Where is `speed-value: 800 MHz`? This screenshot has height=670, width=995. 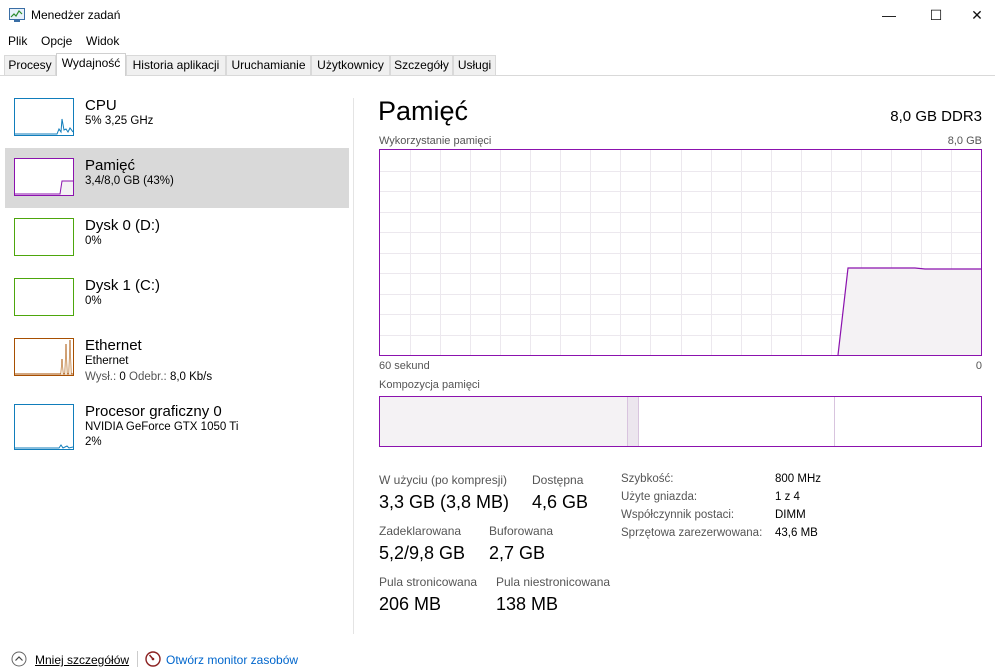 speed-value: 800 MHz is located at coordinates (798, 479).